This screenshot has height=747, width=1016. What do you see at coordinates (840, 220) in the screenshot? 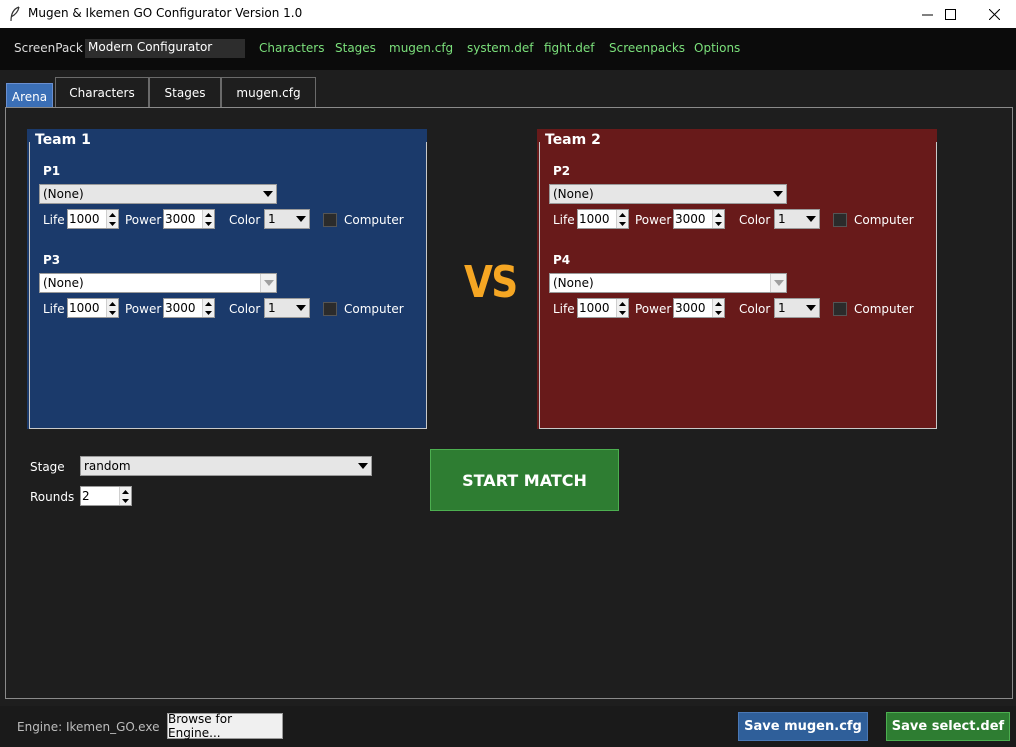
I see `p2-computer-checkbox` at bounding box center [840, 220].